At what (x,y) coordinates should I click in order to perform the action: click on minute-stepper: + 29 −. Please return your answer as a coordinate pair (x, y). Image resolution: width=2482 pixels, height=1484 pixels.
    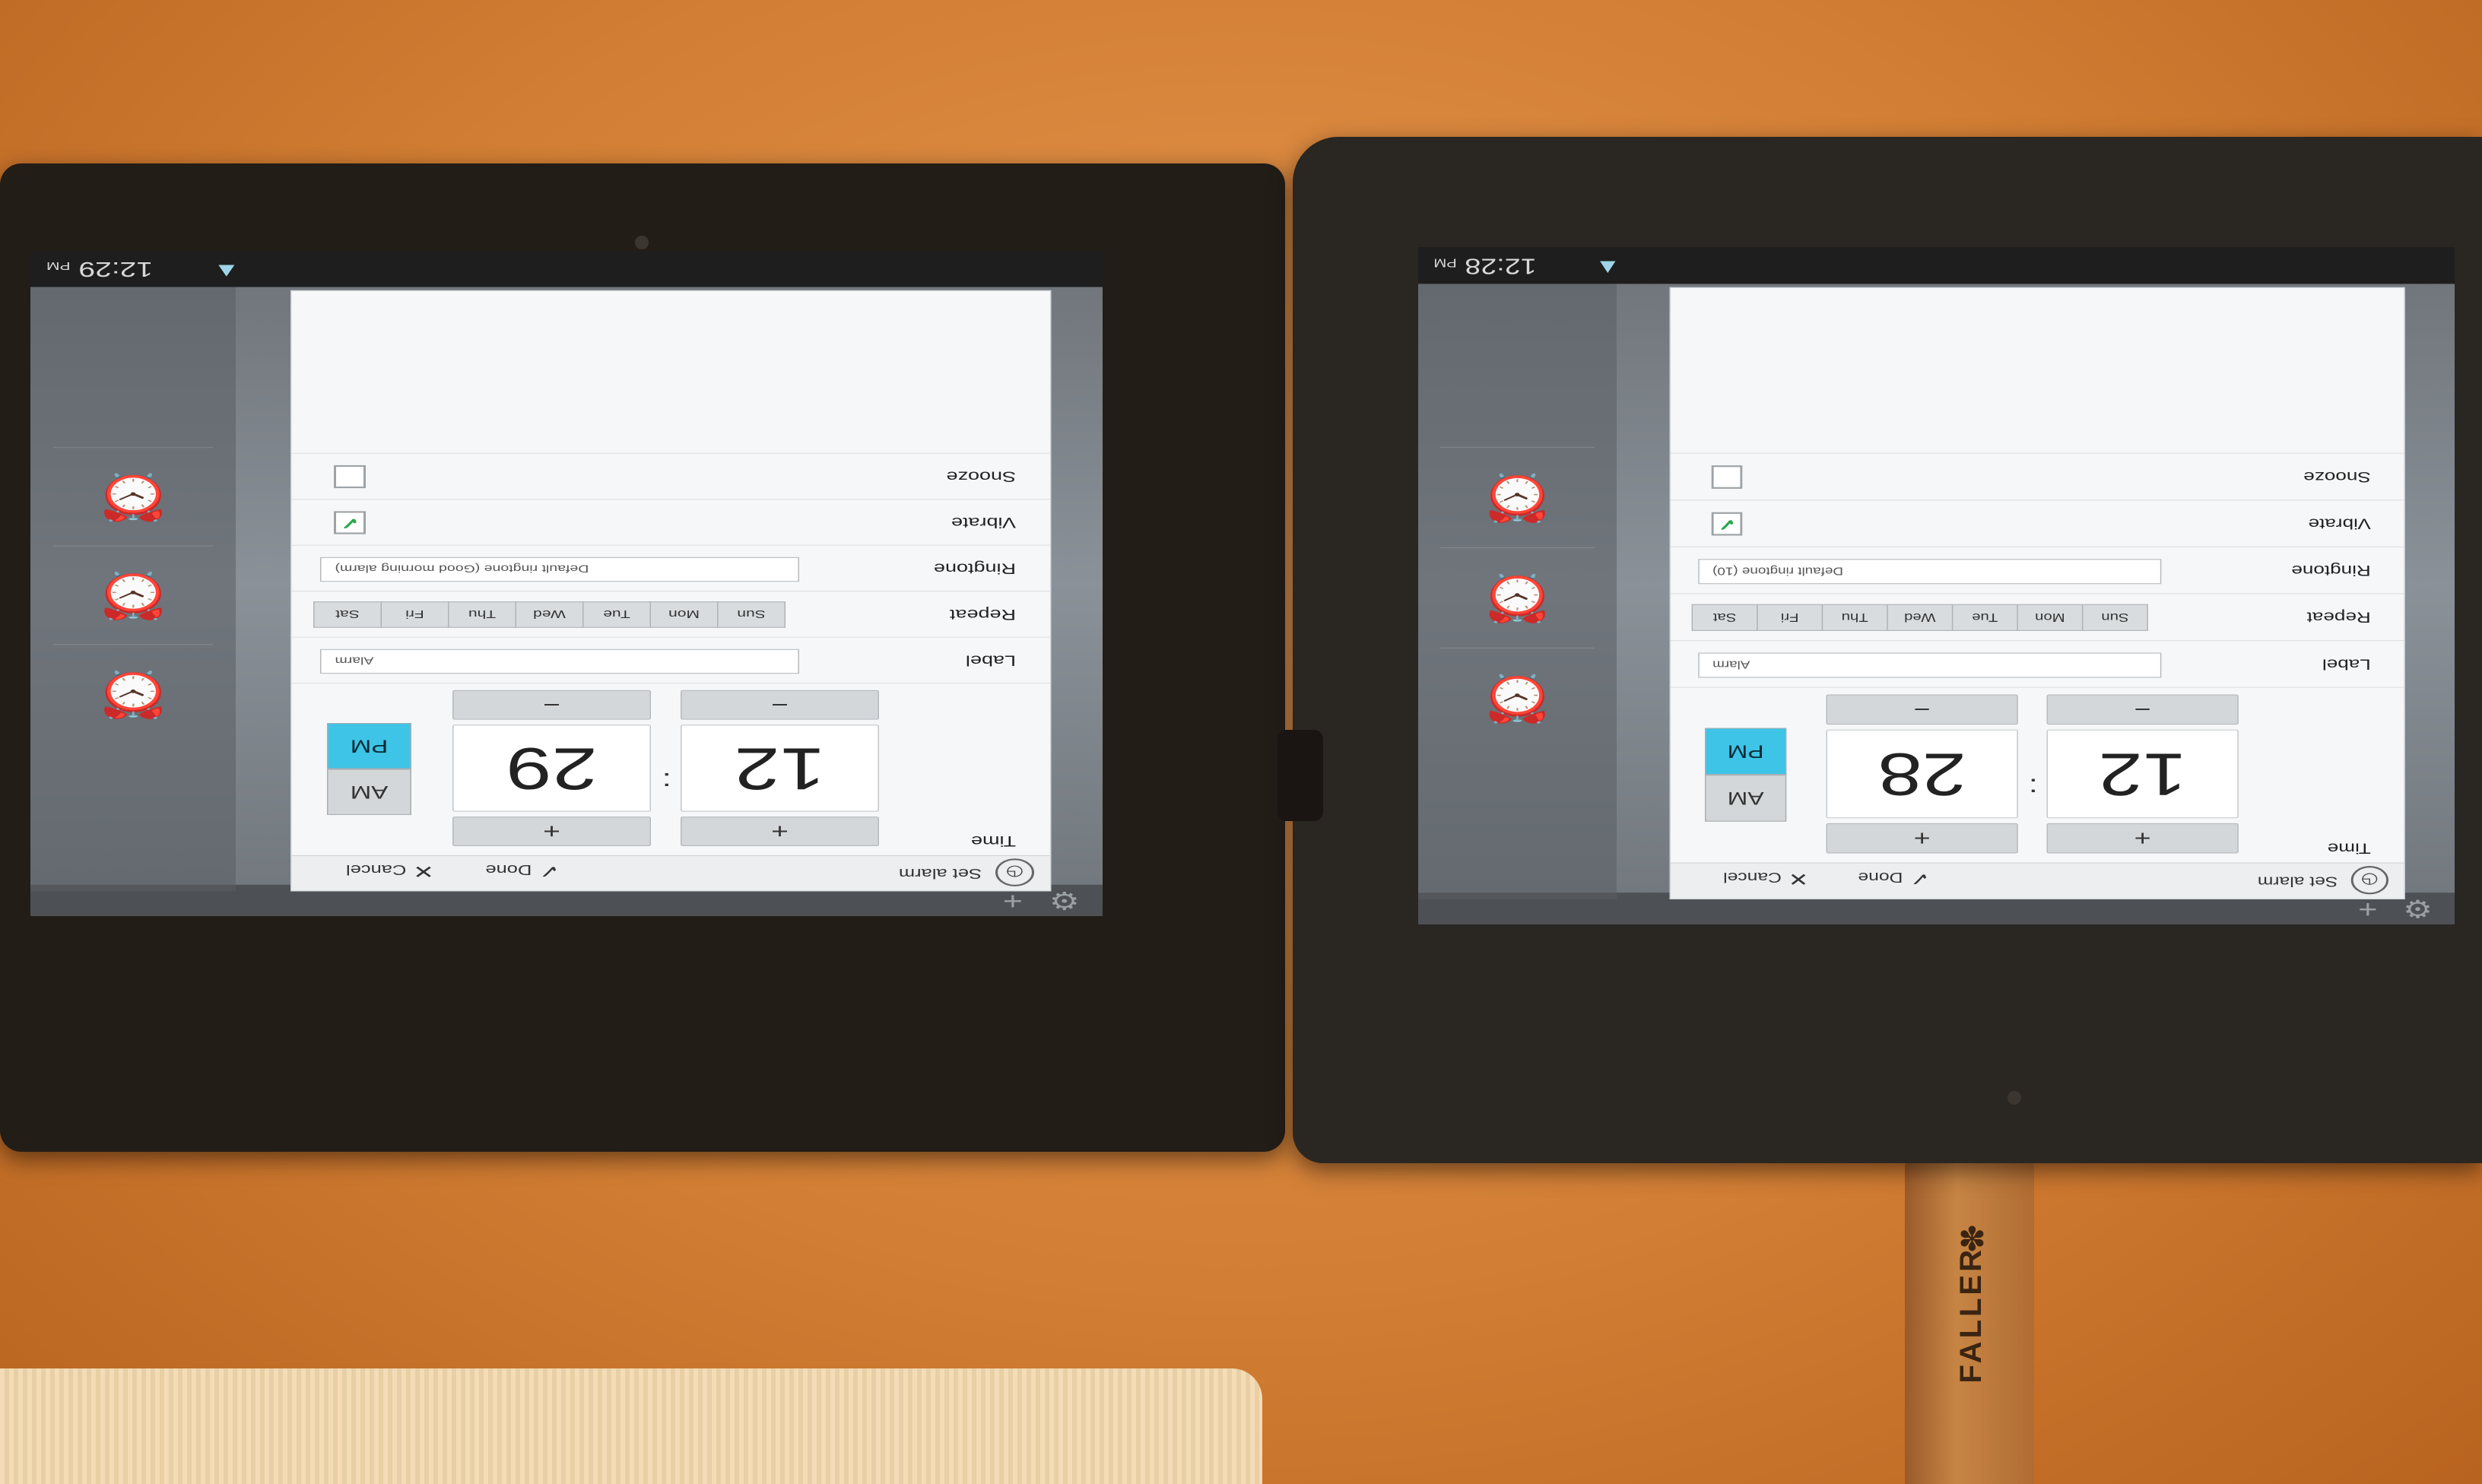
    Looking at the image, I should click on (551, 768).